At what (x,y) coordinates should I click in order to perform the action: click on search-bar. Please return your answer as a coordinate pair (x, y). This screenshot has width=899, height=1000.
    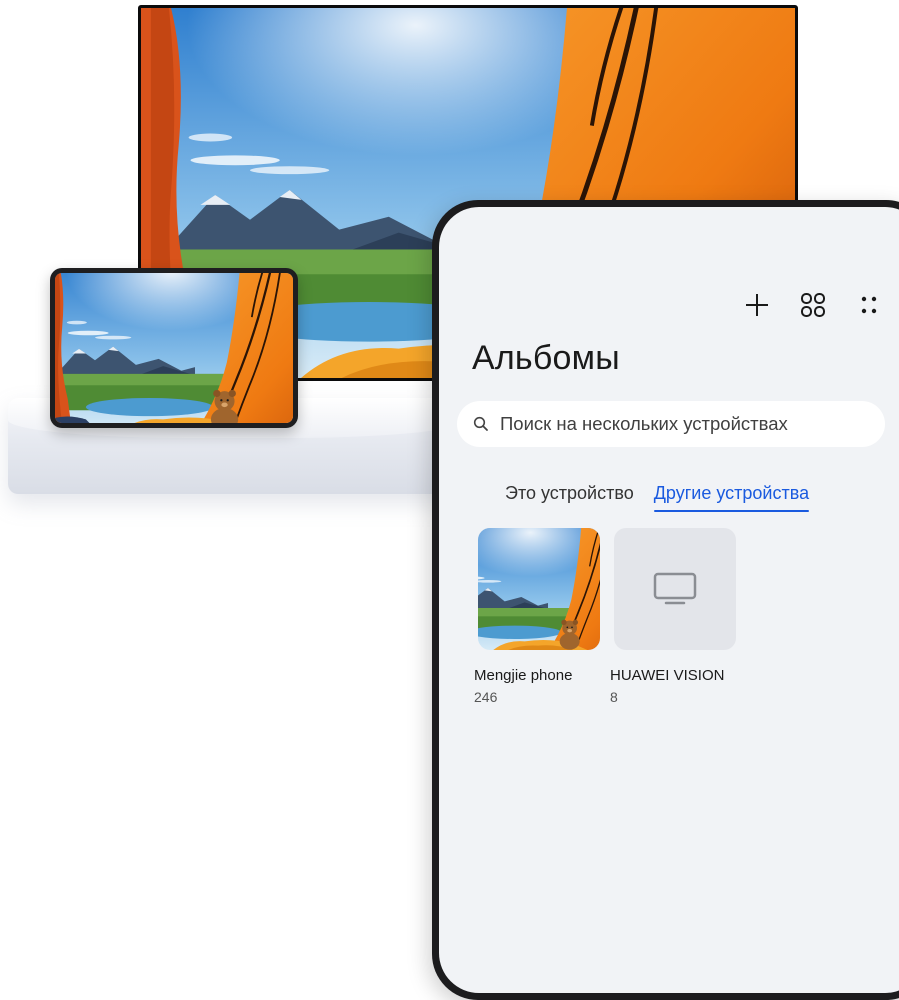
    Looking at the image, I should click on (671, 424).